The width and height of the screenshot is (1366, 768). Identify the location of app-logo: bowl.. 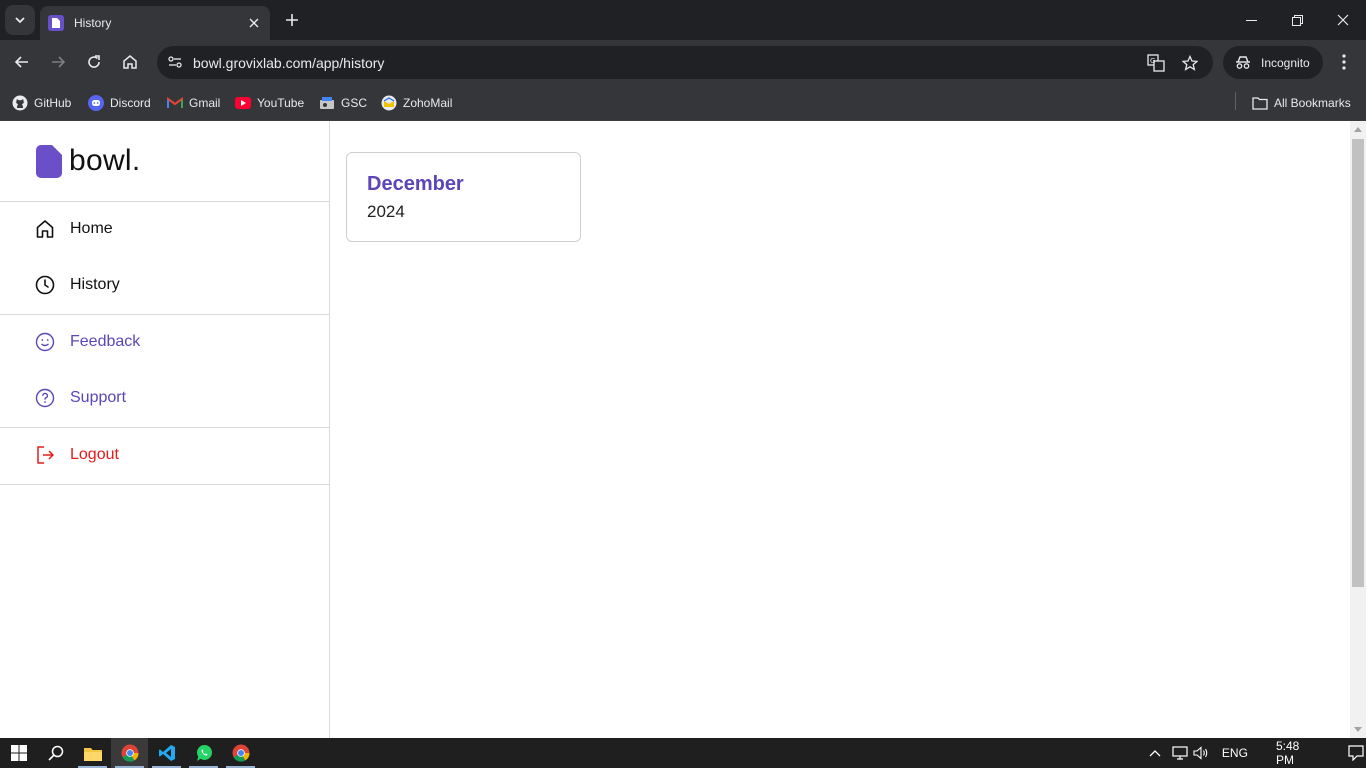
(88, 161).